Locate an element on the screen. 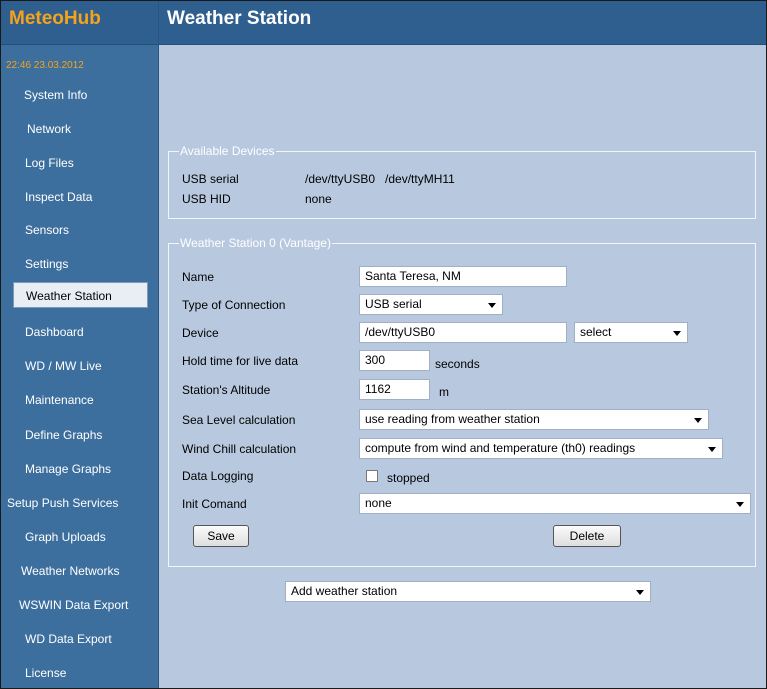 The width and height of the screenshot is (767, 689). sea-level-label: Sea Level calculation is located at coordinates (239, 420).